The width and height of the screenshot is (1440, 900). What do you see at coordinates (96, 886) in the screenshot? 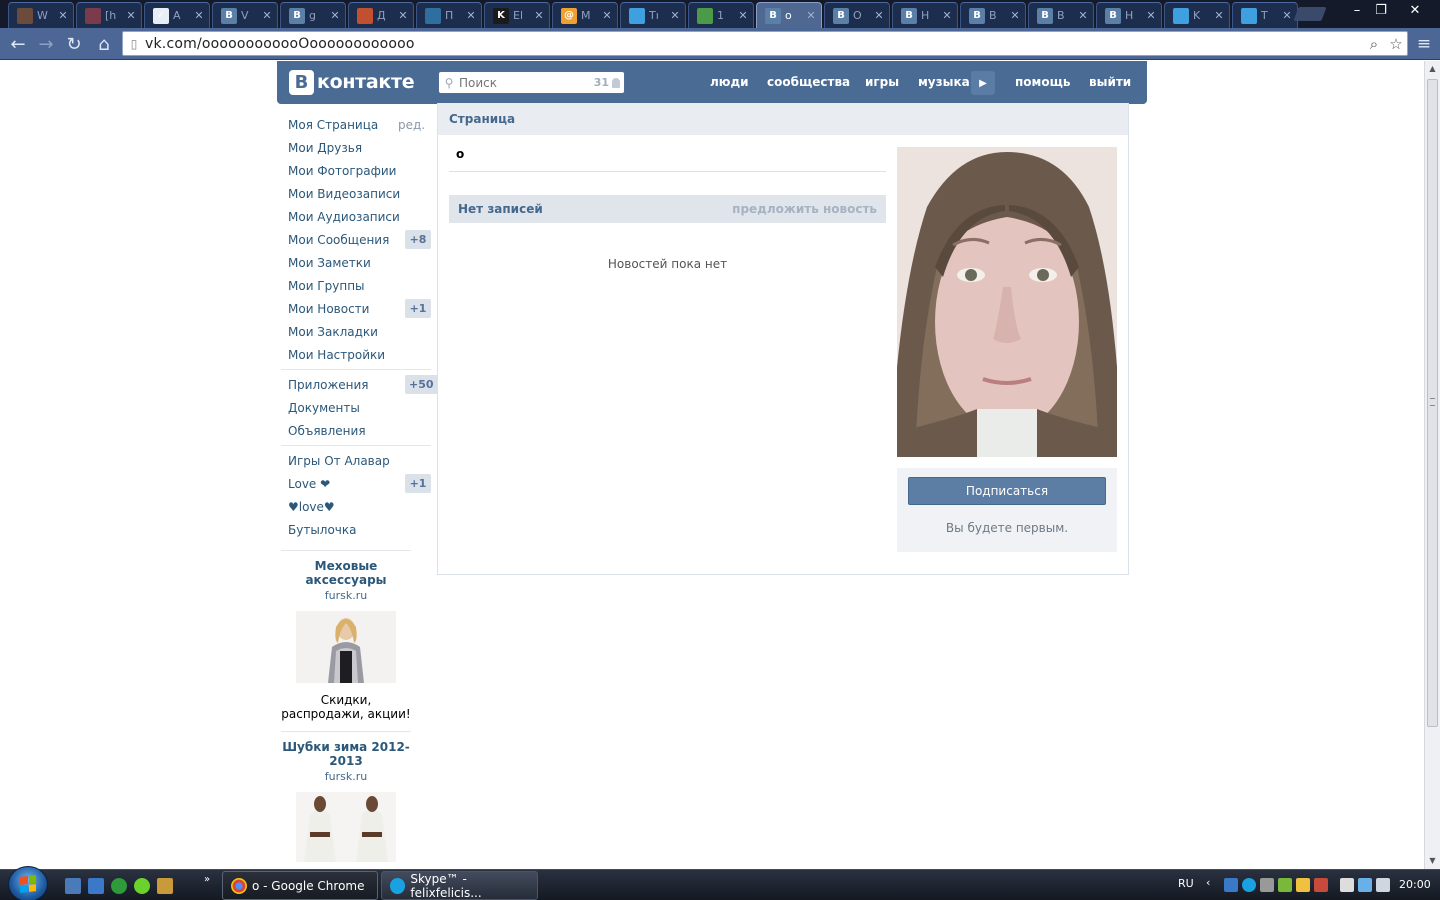
I see `explorer-icon` at bounding box center [96, 886].